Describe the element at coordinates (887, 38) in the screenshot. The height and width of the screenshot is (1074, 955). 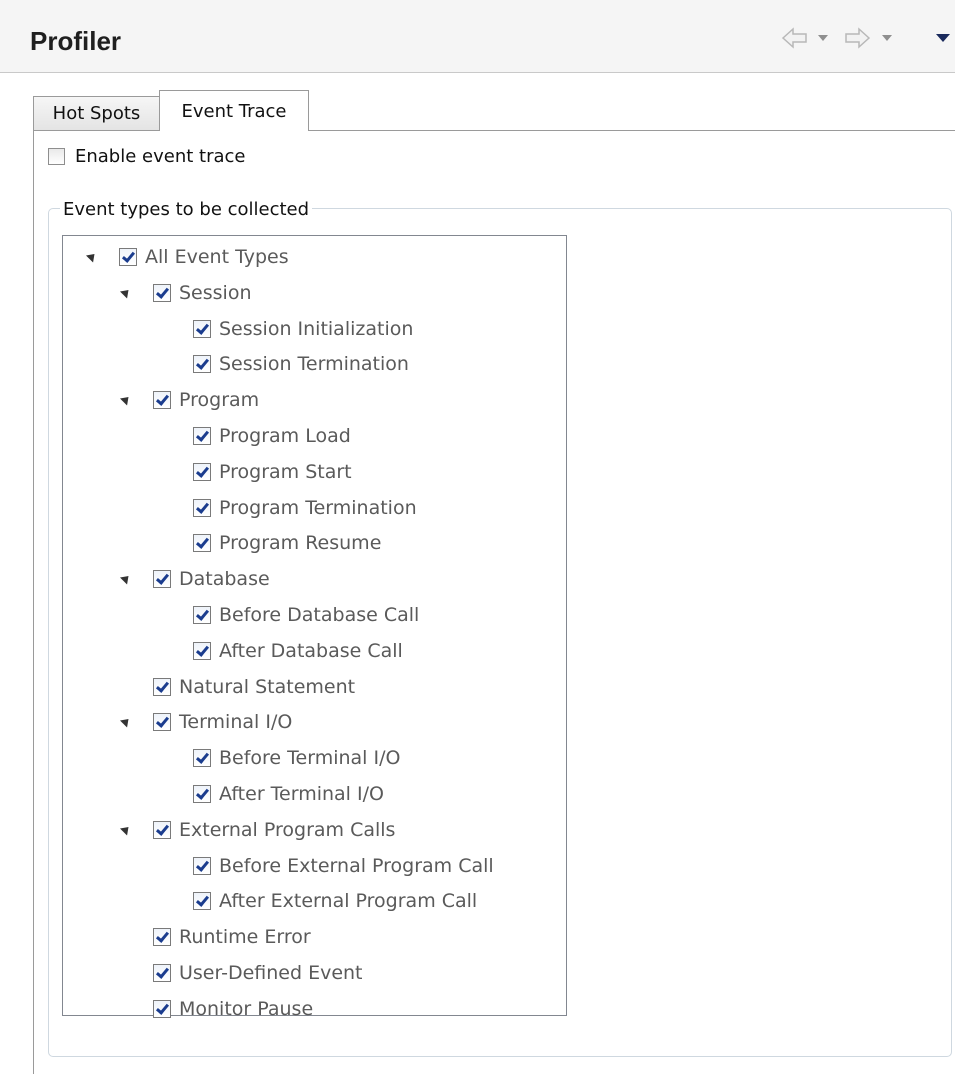
I see `forward-history-dropdown-icon` at that location.